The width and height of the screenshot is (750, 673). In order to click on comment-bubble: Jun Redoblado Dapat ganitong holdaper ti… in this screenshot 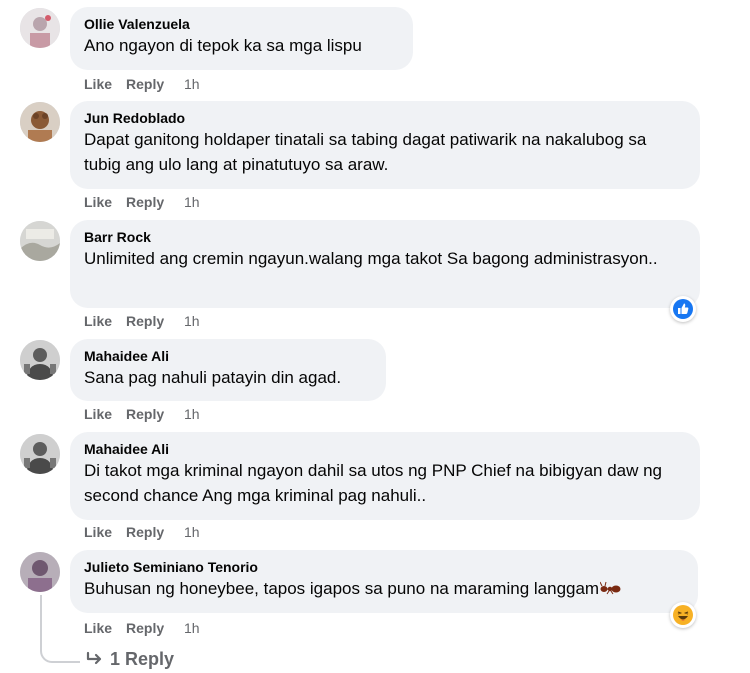, I will do `click(385, 145)`.